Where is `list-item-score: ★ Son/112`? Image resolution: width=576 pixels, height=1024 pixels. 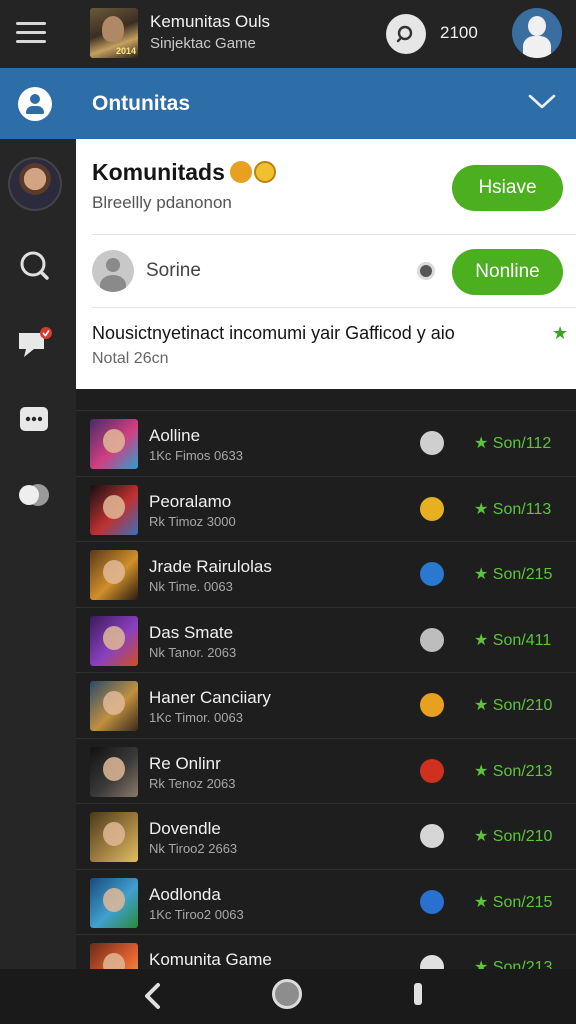
list-item-score: ★ Son/112 is located at coordinates (513, 443).